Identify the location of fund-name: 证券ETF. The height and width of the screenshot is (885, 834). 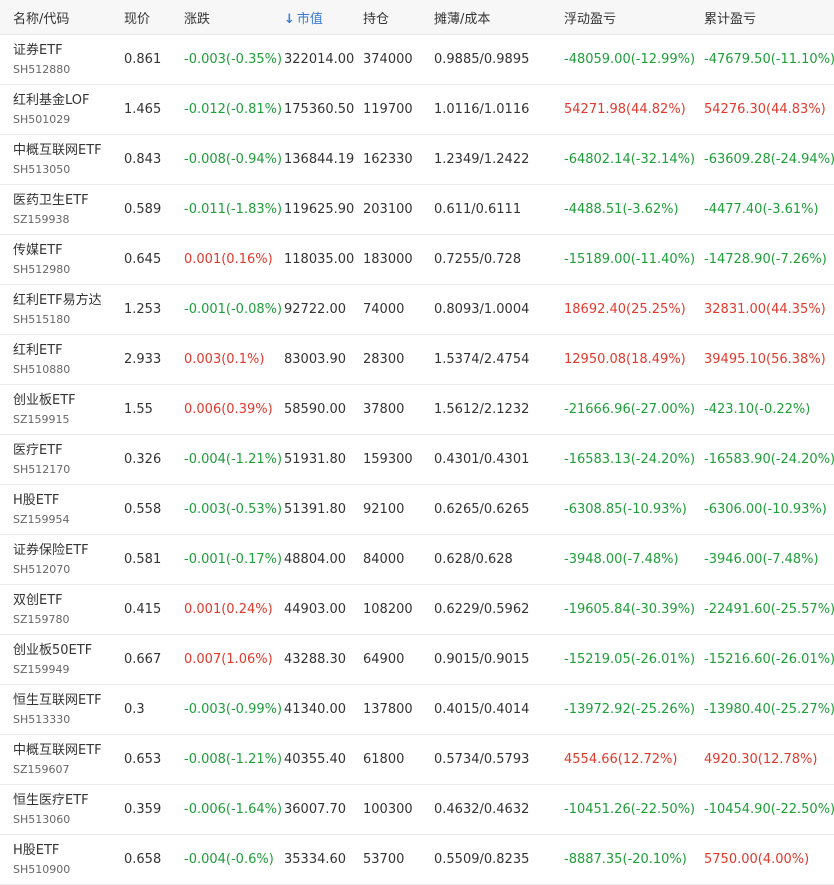
(38, 50).